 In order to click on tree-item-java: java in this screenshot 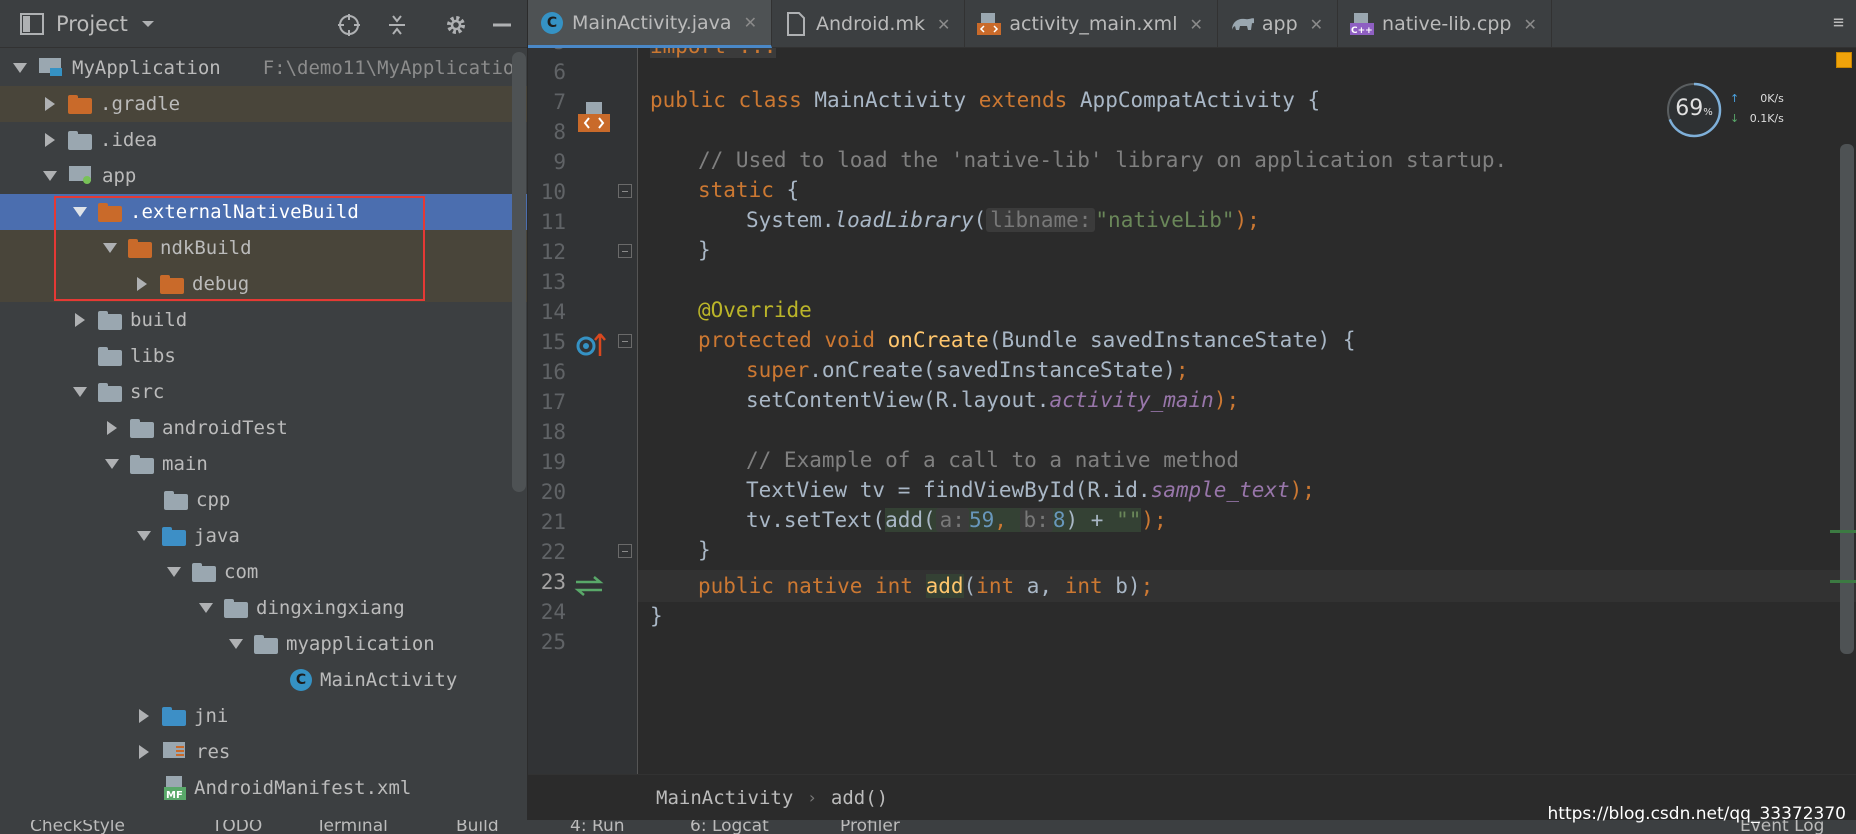, I will do `click(263, 536)`.